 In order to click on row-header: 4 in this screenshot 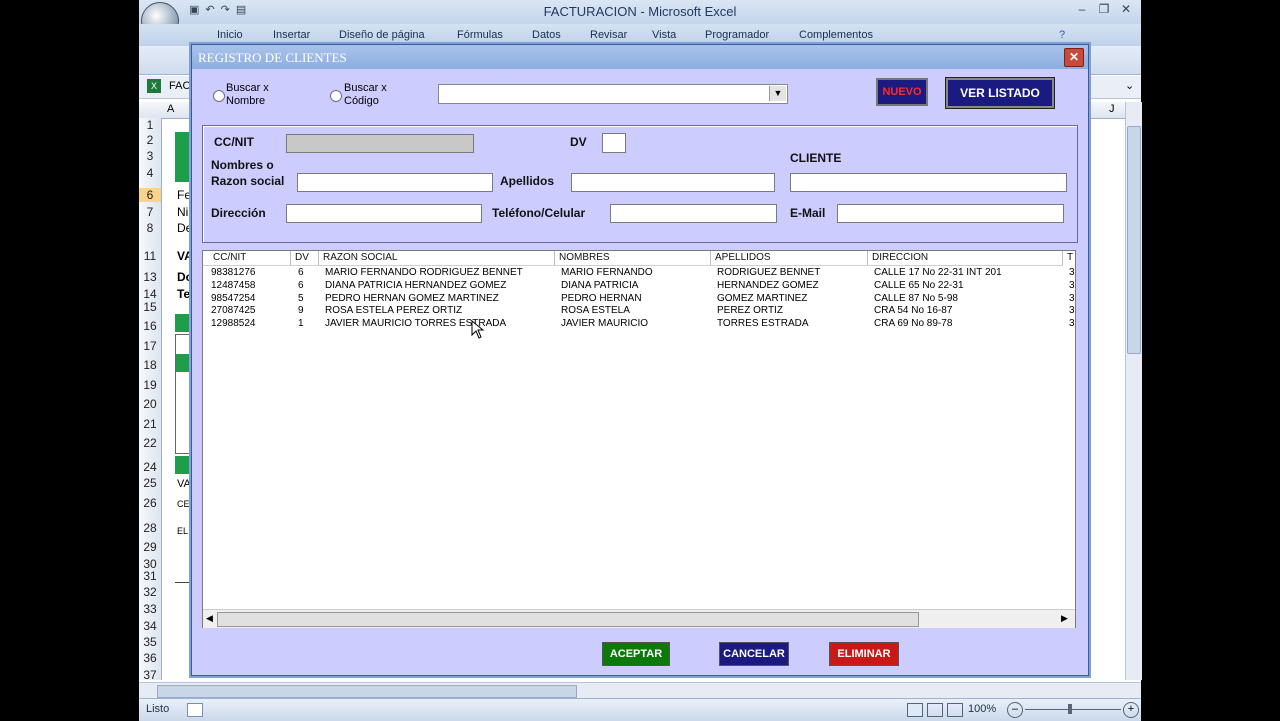, I will do `click(150, 173)`.